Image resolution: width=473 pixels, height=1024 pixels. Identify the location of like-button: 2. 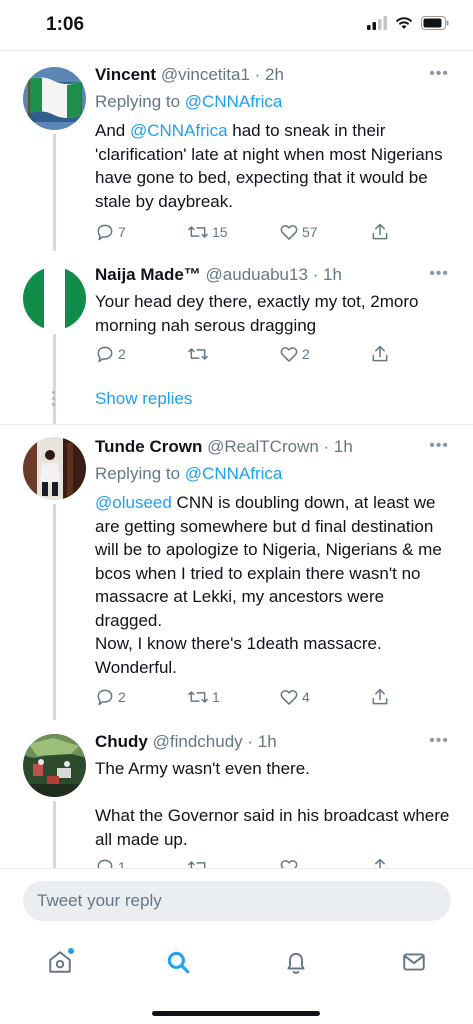
(294, 354).